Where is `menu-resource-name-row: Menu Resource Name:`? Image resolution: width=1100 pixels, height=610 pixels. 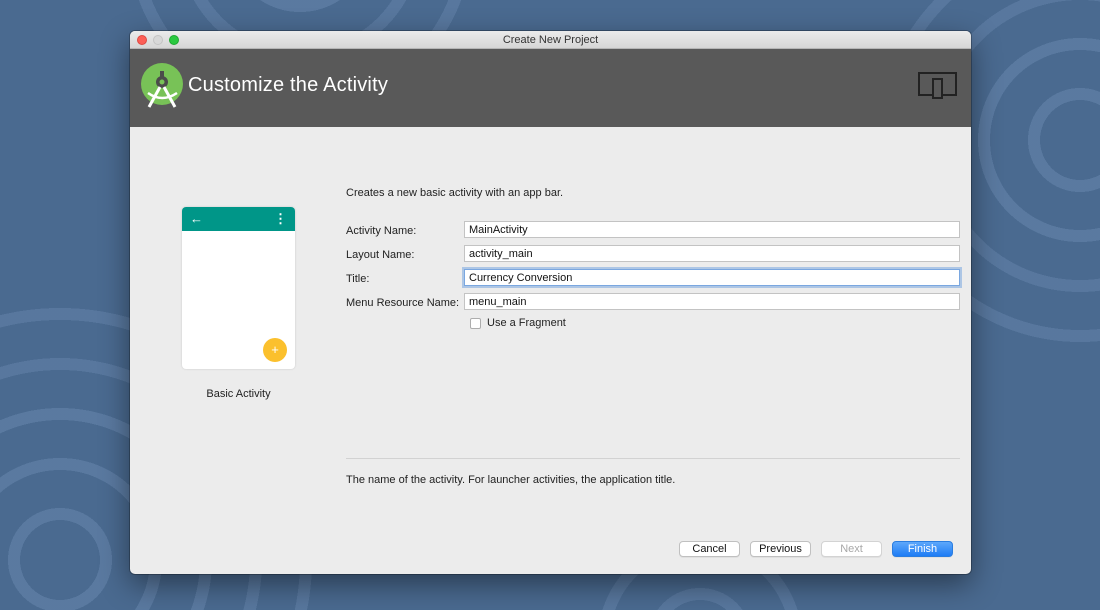
menu-resource-name-row: Menu Resource Name: is located at coordinates (653, 305).